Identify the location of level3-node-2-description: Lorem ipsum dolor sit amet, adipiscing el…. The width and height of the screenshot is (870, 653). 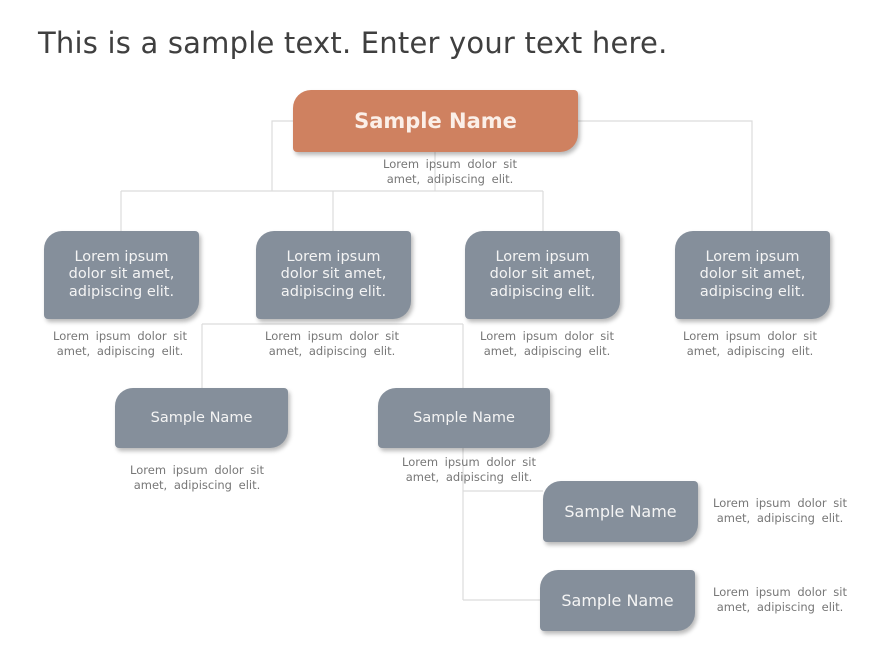
(780, 599).